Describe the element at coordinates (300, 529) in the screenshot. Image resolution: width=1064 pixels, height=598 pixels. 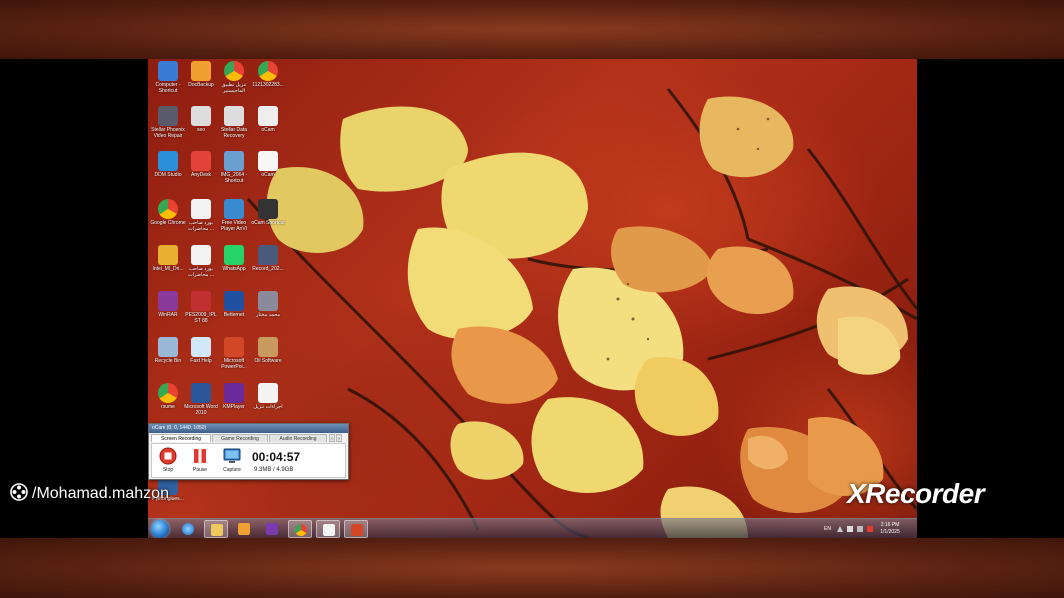
I see `taskbar-chrome` at that location.